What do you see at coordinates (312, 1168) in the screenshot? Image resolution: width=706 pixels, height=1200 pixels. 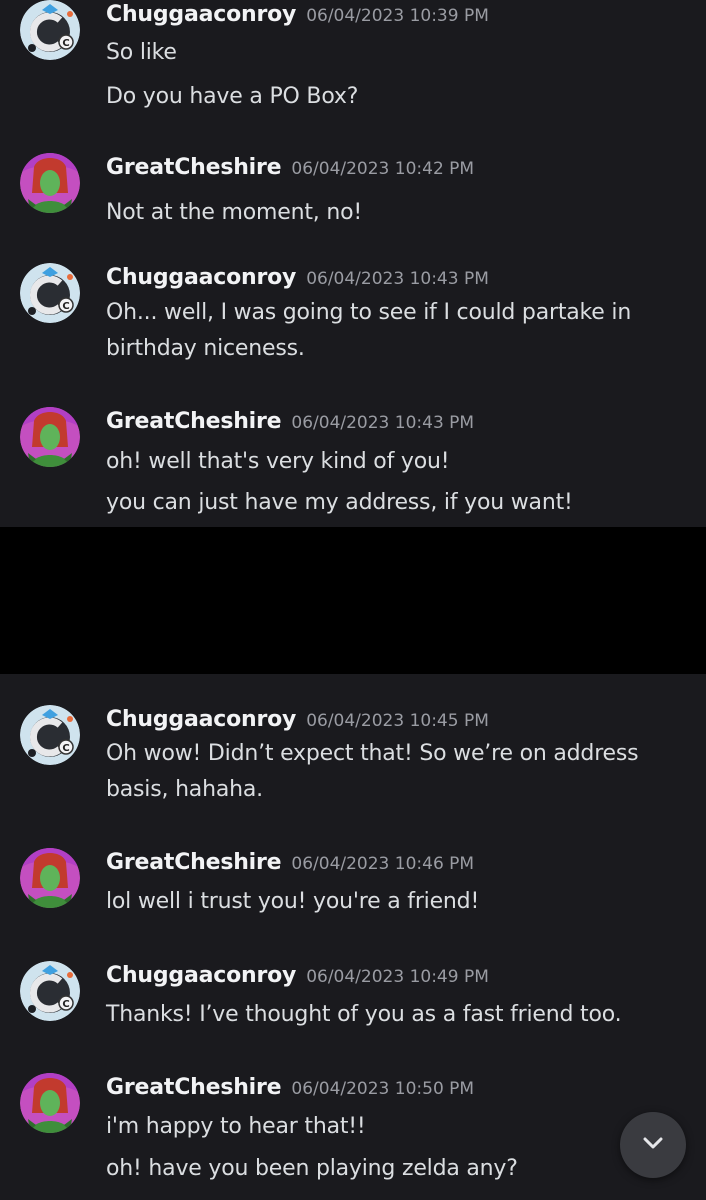 I see `message-text: oh! have you been playing zelda any?` at bounding box center [312, 1168].